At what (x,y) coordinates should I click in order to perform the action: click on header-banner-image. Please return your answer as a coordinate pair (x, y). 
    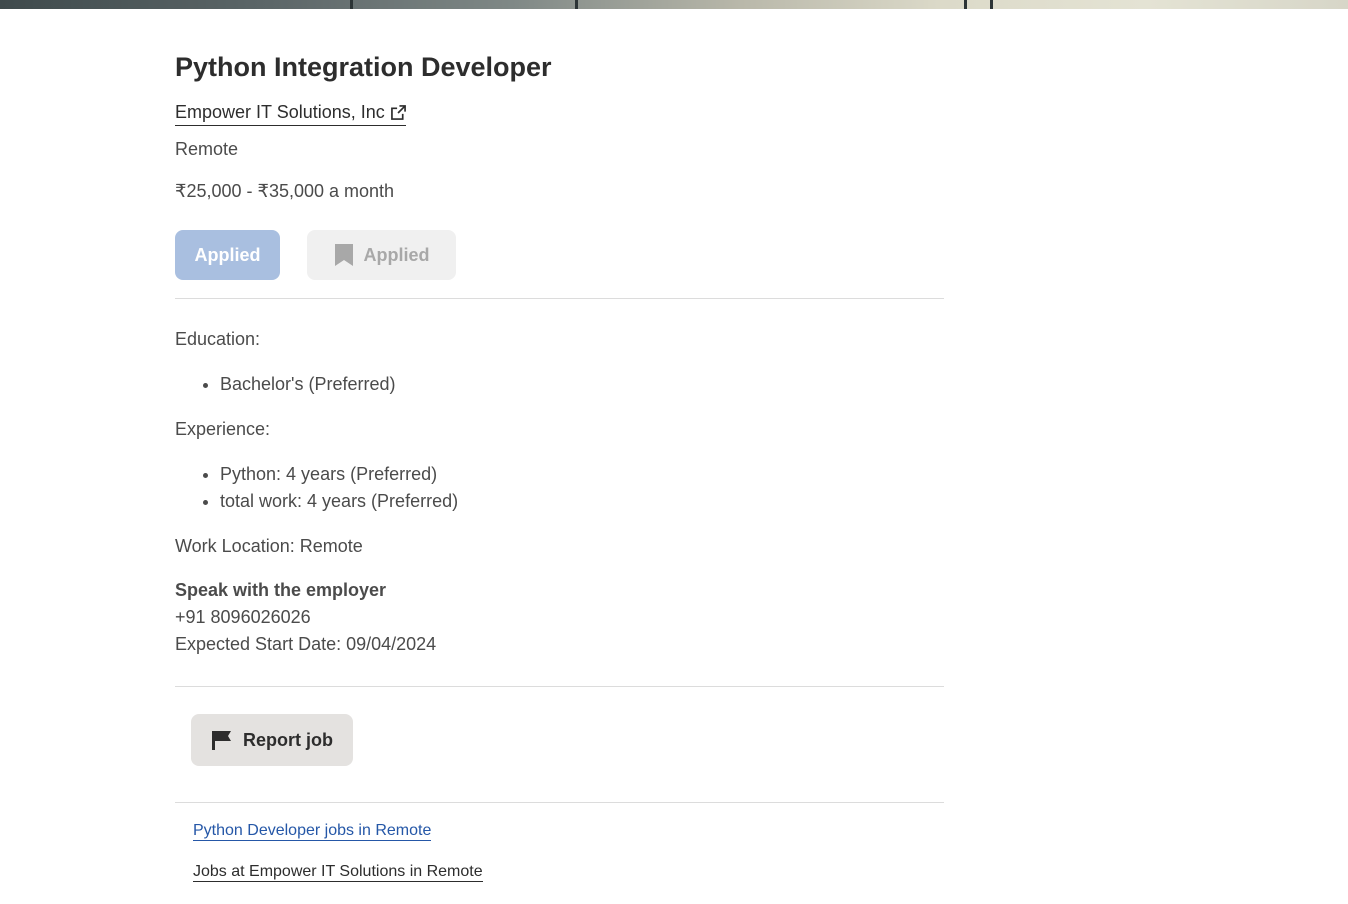
    Looking at the image, I should click on (674, 4).